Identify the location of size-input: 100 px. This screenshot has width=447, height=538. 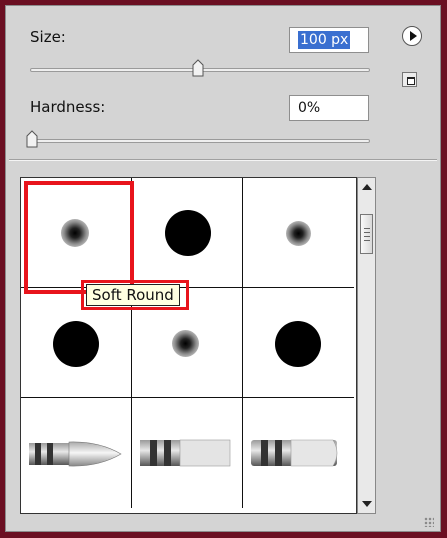
(329, 40).